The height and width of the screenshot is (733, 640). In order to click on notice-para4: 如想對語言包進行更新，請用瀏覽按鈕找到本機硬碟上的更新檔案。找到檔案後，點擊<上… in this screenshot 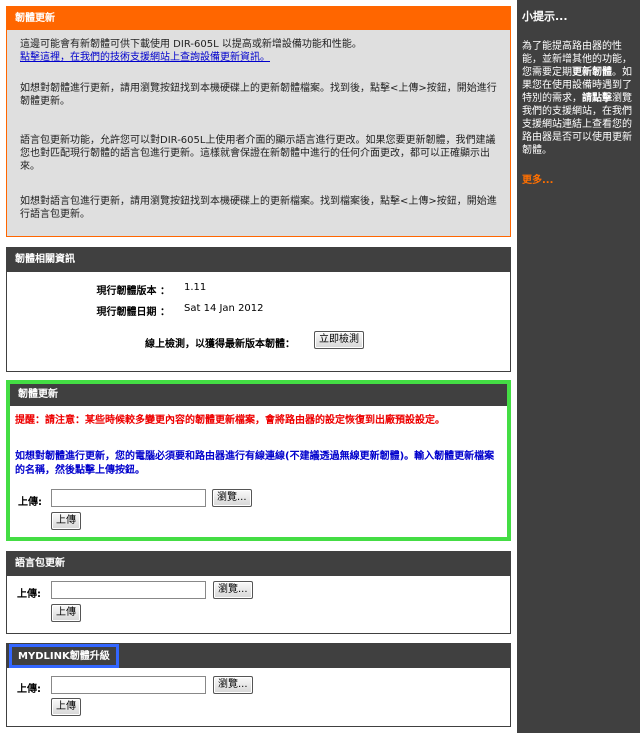, I will do `click(258, 208)`.